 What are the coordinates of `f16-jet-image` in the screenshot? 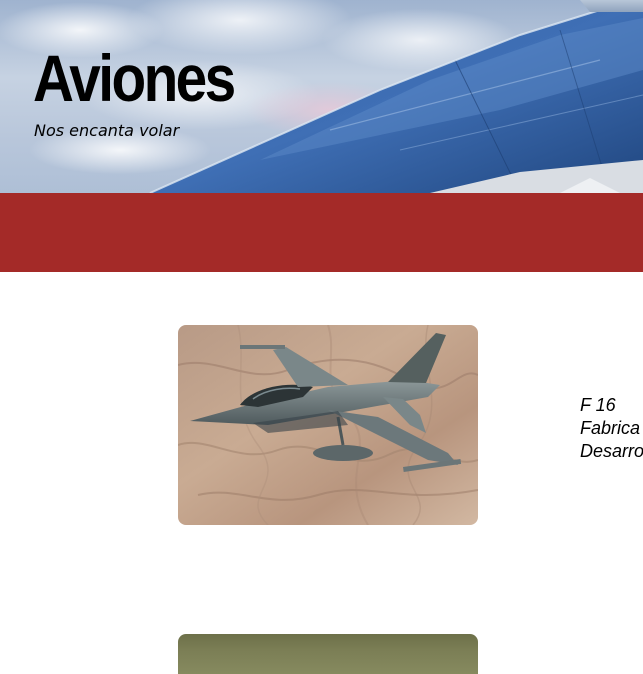 It's located at (328, 425).